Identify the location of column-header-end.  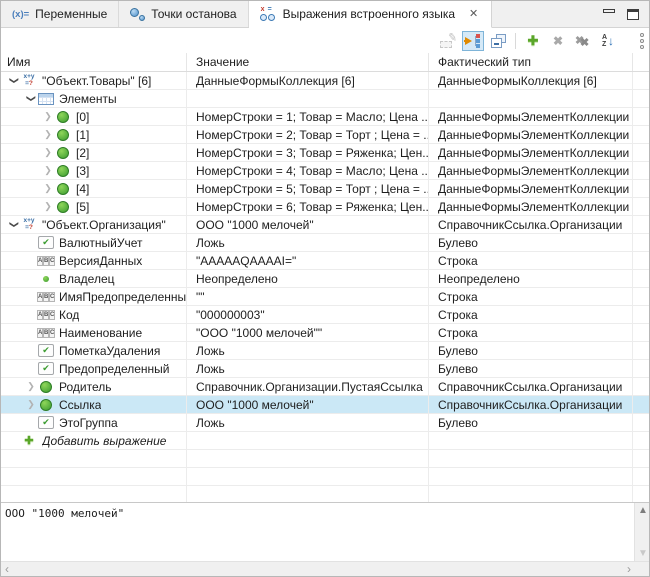
(641, 62).